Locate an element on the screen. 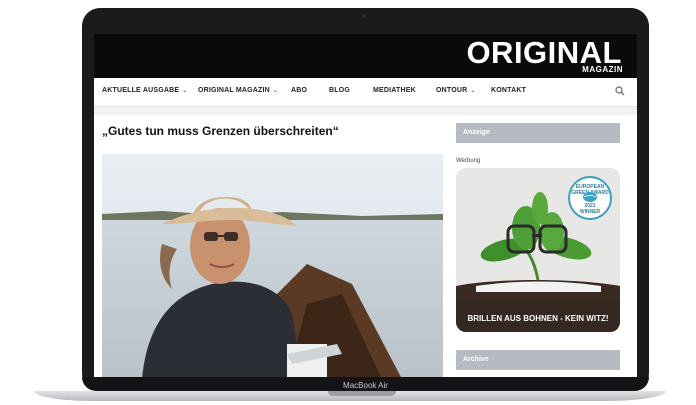 This screenshot has height=405, width=696. globe-icon is located at coordinates (590, 197).